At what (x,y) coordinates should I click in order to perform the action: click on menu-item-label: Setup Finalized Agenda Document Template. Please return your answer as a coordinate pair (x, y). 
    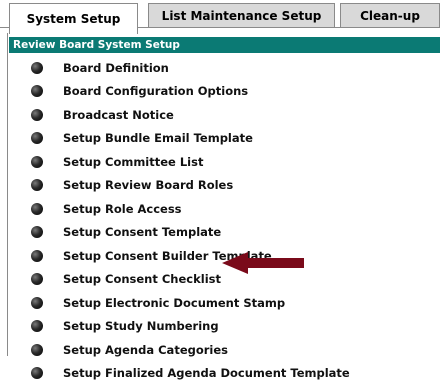
    Looking at the image, I should click on (206, 373).